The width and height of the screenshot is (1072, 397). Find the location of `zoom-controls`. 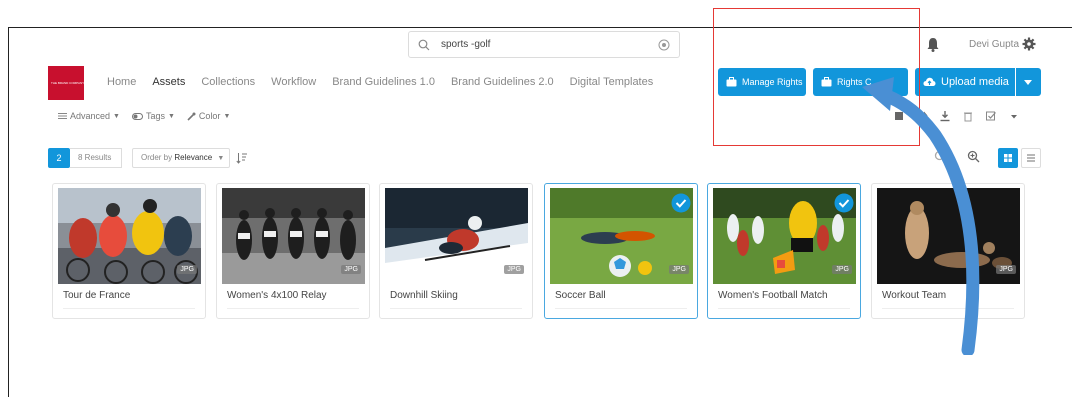

zoom-controls is located at coordinates (967, 156).